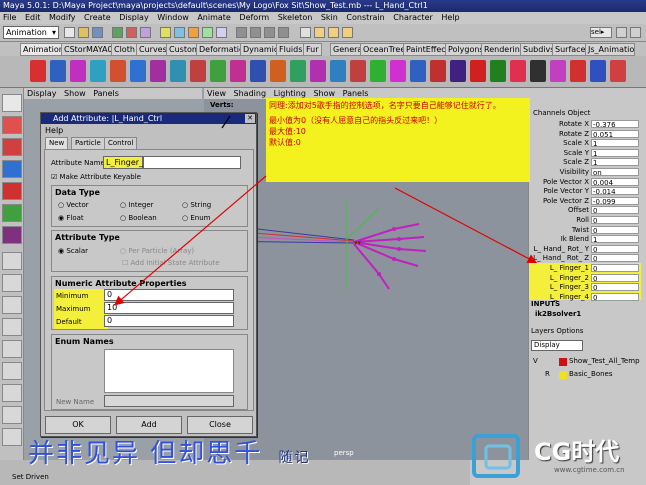  I want to click on menu-animate: Animate, so click(214, 17).